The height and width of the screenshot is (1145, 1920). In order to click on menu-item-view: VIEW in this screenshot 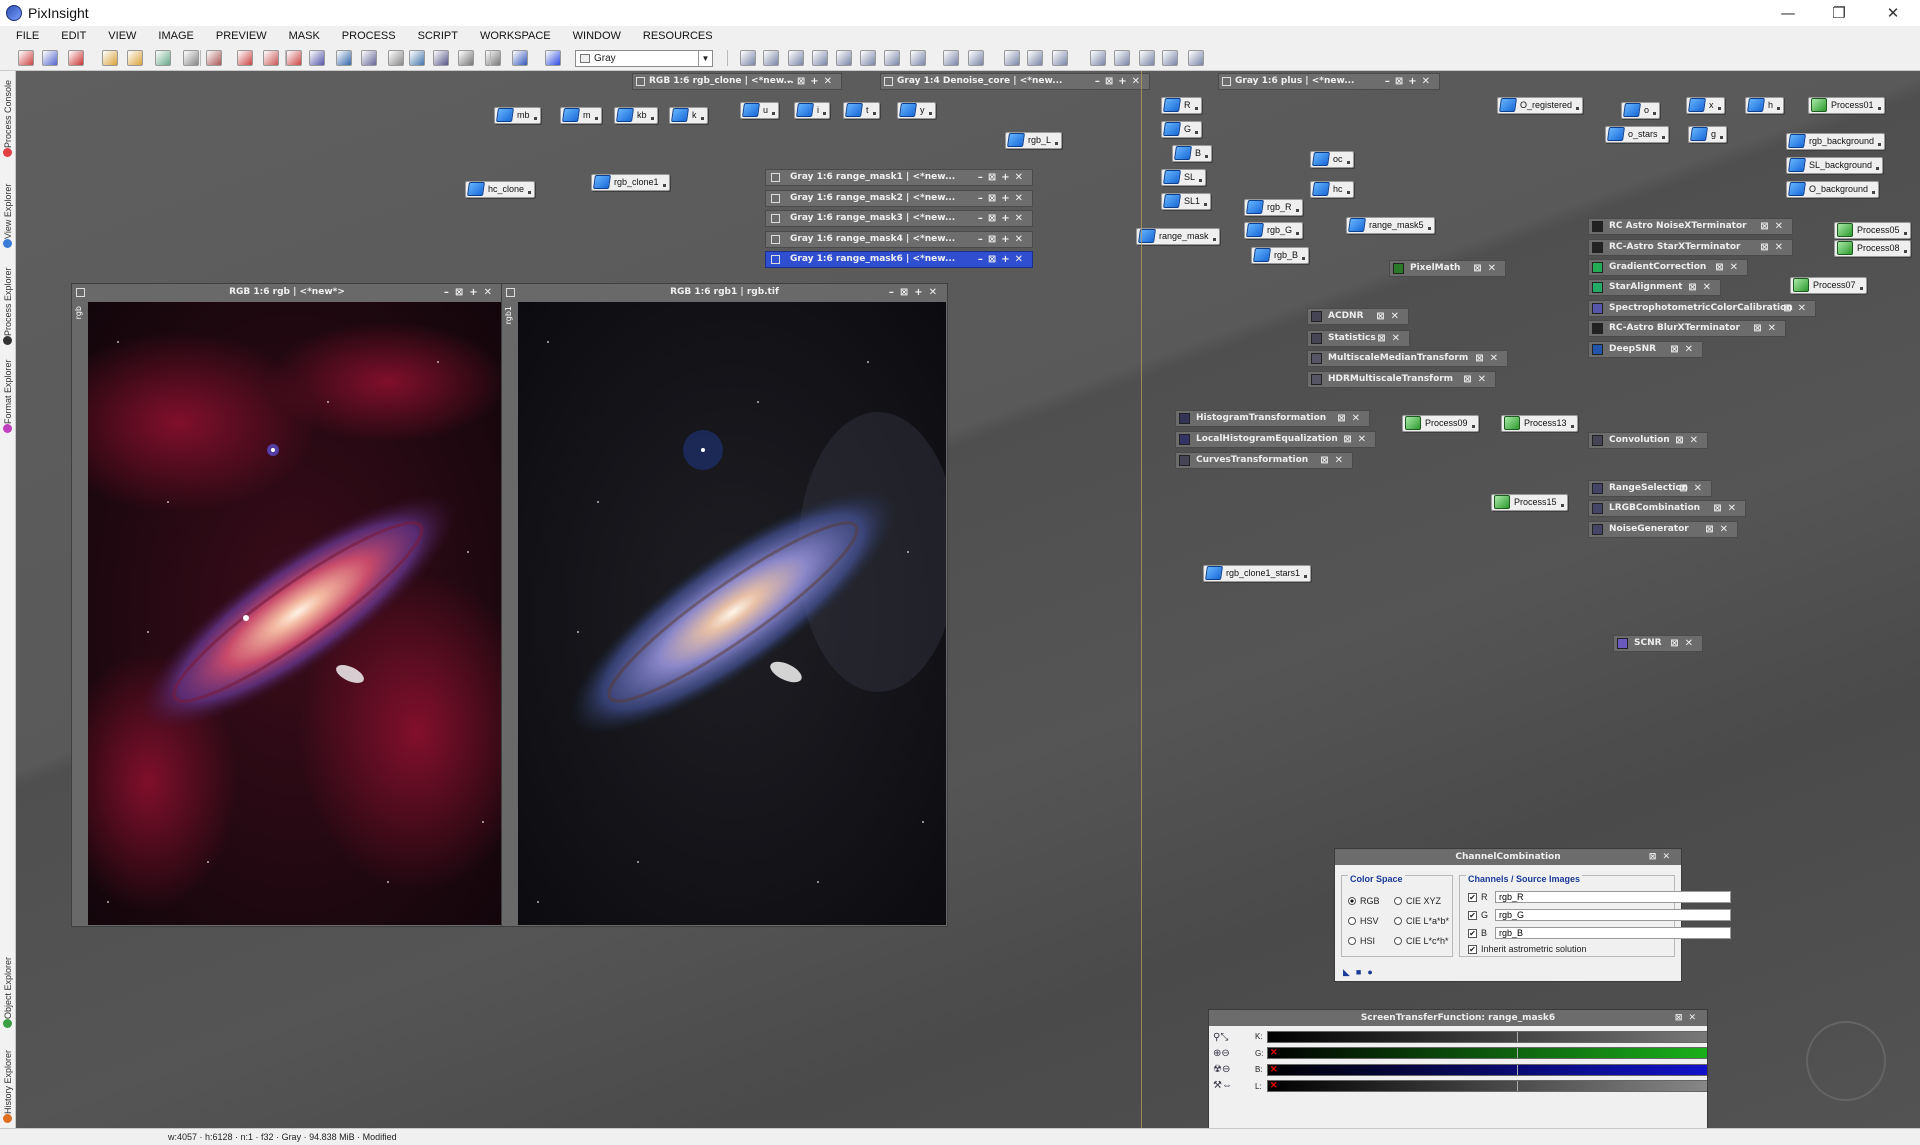, I will do `click(122, 36)`.